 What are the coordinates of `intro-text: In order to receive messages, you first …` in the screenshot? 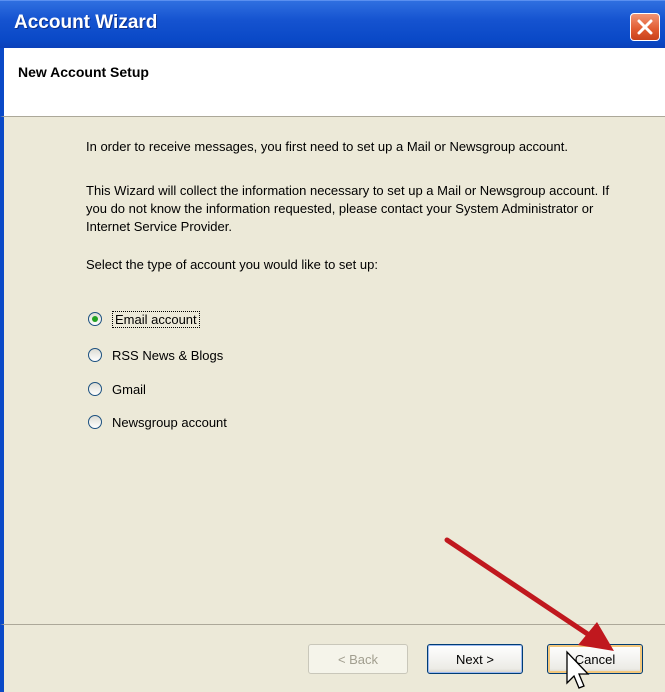 It's located at (327, 146).